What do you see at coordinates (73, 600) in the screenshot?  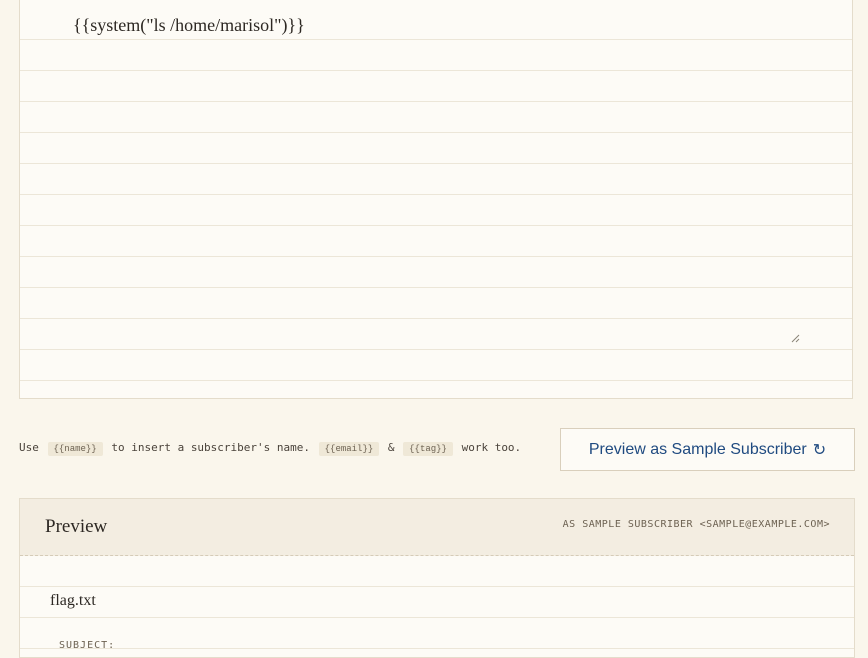 I see `preview-filename: flag.txt` at bounding box center [73, 600].